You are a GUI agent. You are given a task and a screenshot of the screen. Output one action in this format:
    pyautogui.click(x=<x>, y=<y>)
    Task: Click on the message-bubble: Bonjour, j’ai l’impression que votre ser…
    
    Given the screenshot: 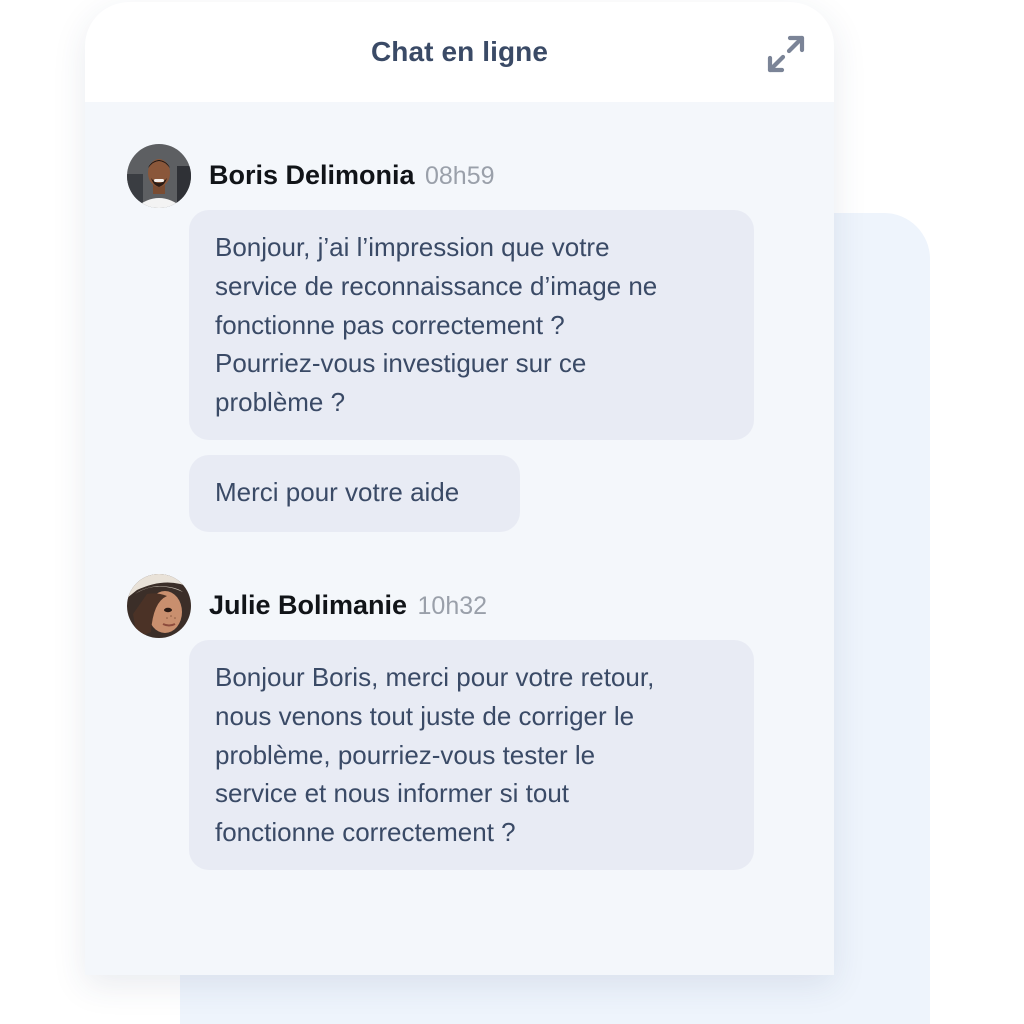 What is the action you would take?
    pyautogui.click(x=471, y=325)
    